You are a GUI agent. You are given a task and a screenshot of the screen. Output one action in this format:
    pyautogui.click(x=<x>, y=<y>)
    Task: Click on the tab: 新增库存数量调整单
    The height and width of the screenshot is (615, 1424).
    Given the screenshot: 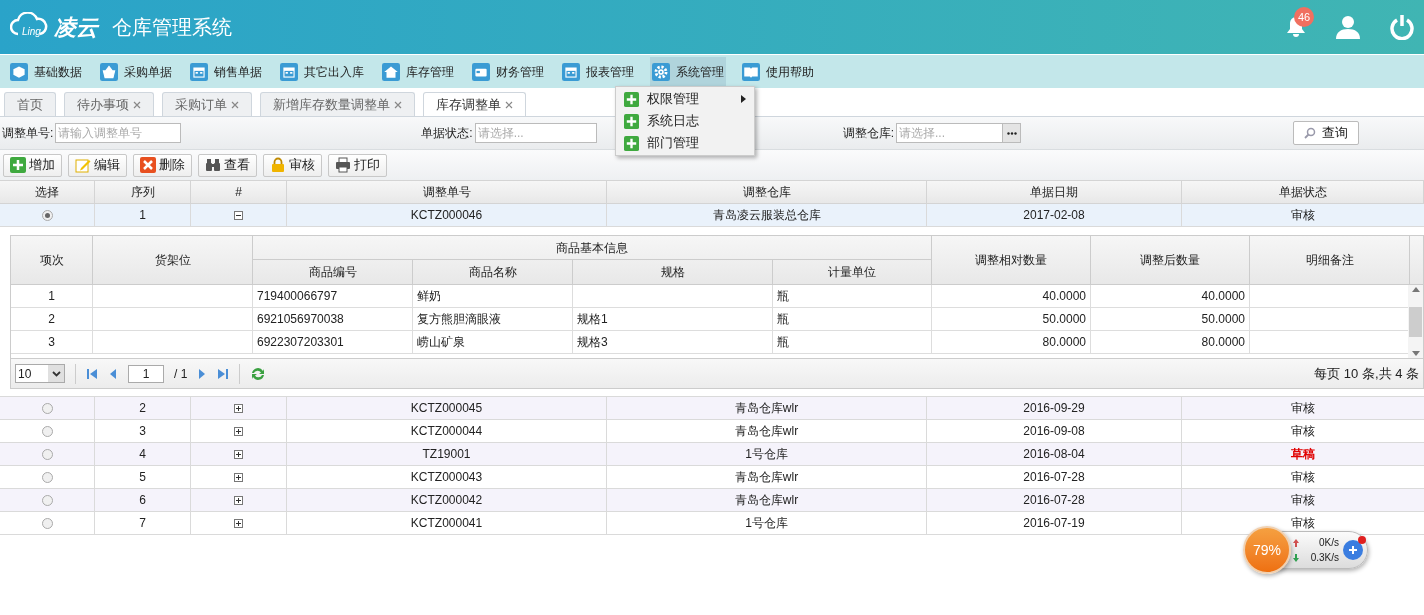 What is the action you would take?
    pyautogui.click(x=337, y=104)
    